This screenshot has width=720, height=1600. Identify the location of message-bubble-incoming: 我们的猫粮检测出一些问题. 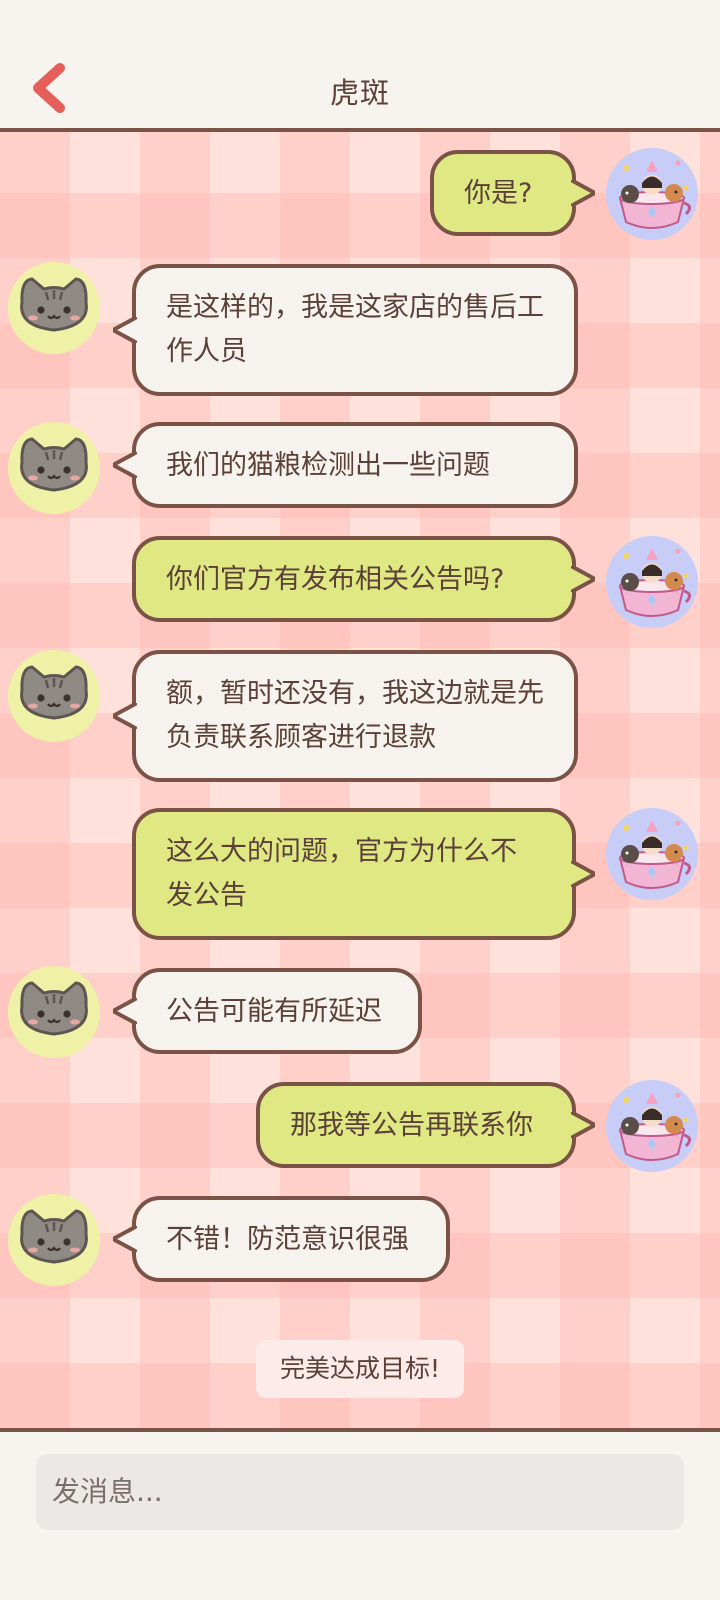
(345, 465).